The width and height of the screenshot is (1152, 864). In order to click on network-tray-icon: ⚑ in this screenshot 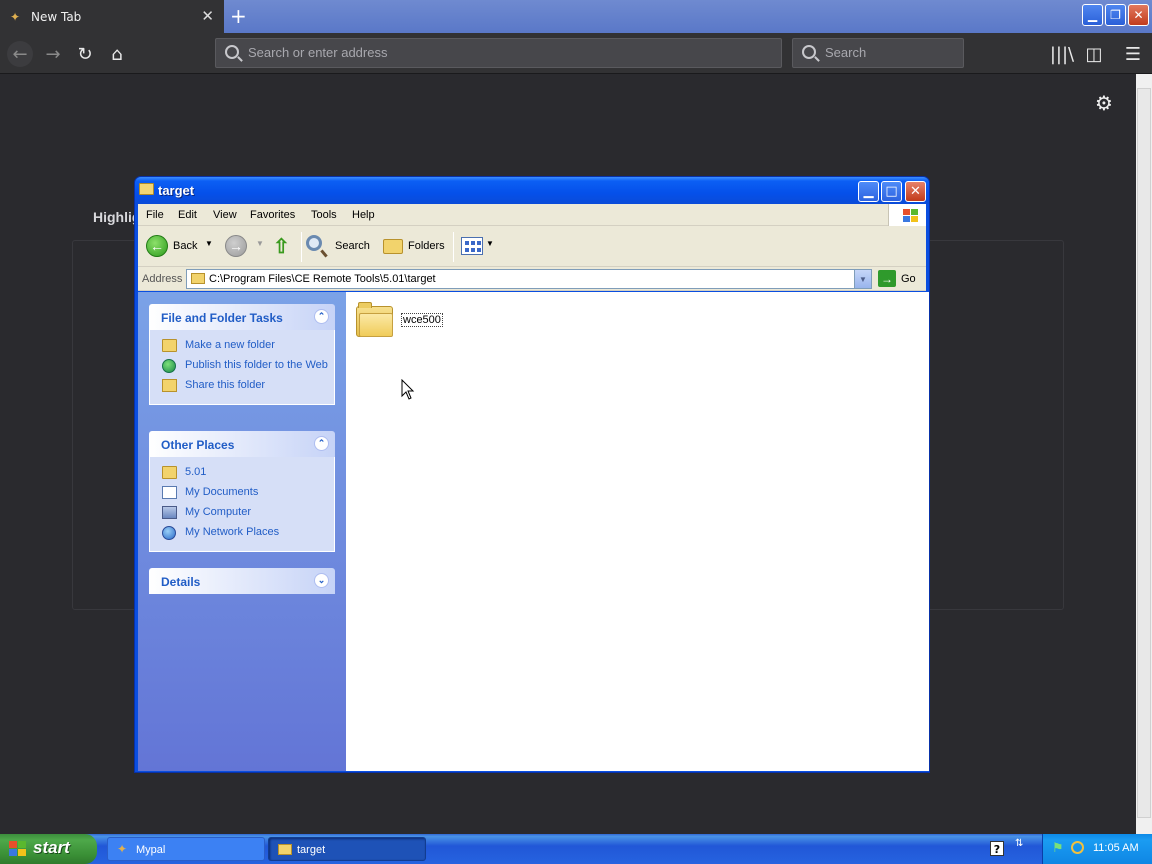, I will do `click(1058, 848)`.